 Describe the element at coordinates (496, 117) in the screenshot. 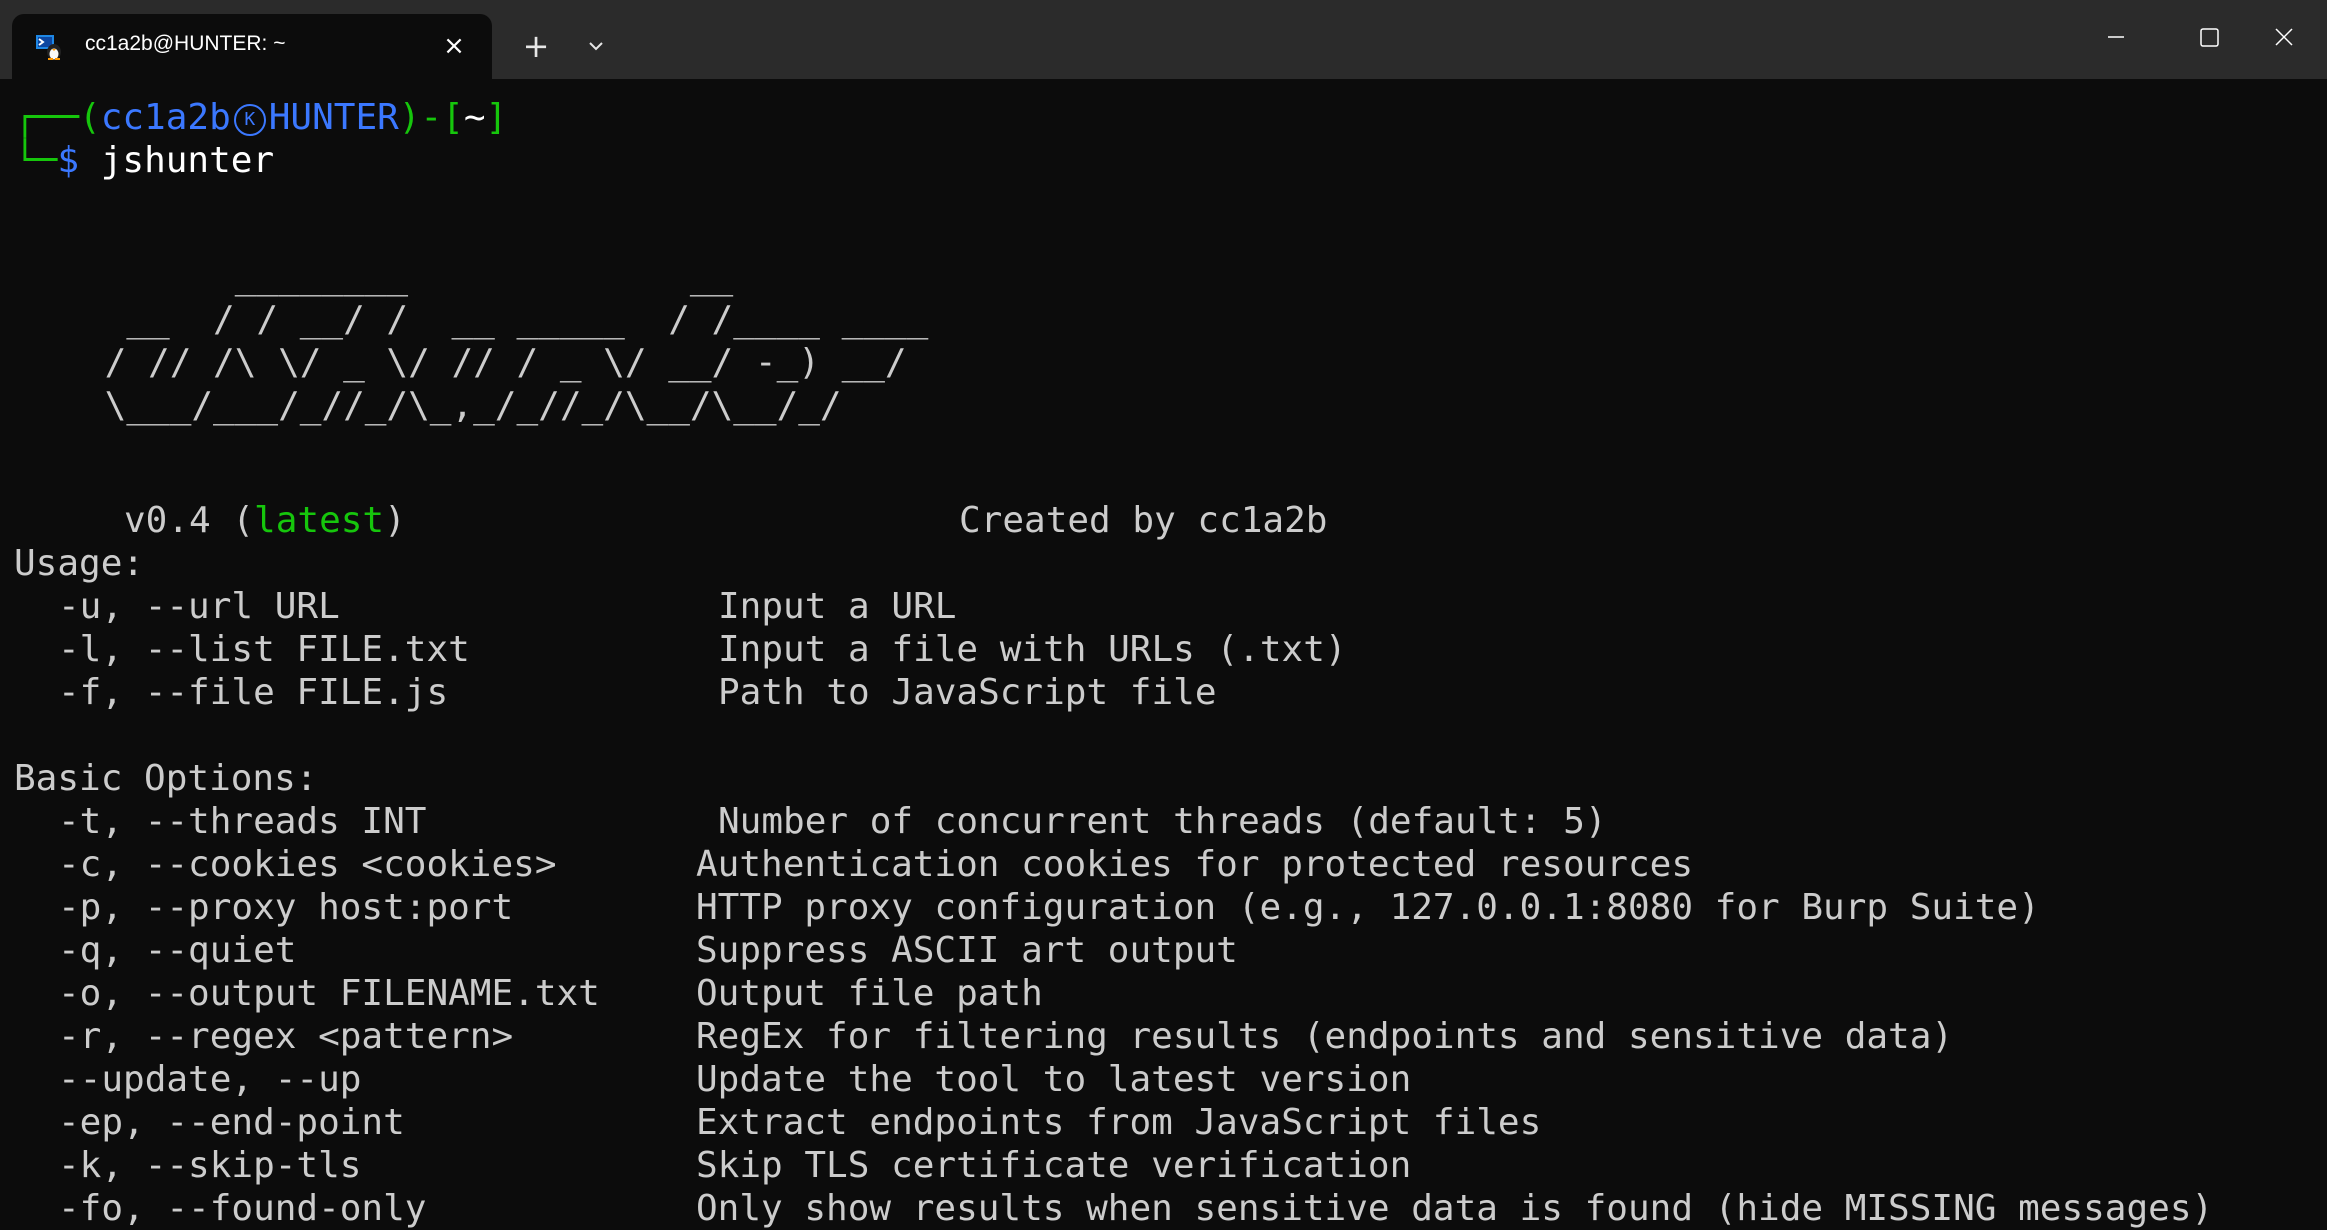

I see `prompt-close-bracket: ]` at that location.